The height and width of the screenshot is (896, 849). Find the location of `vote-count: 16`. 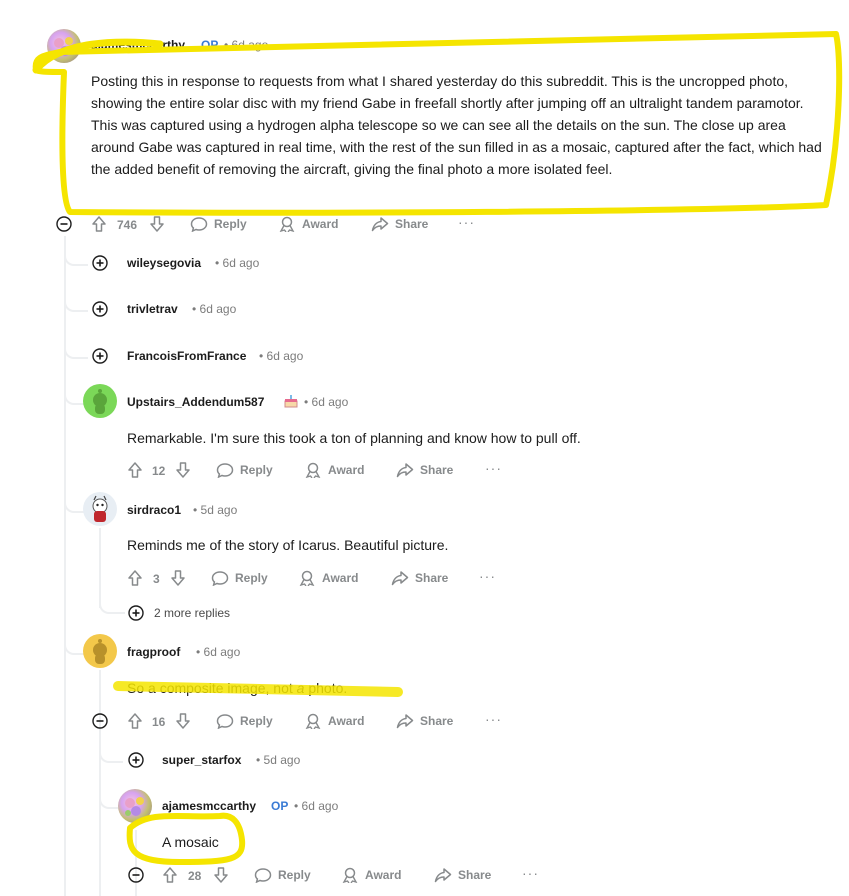

vote-count: 16 is located at coordinates (159, 722).